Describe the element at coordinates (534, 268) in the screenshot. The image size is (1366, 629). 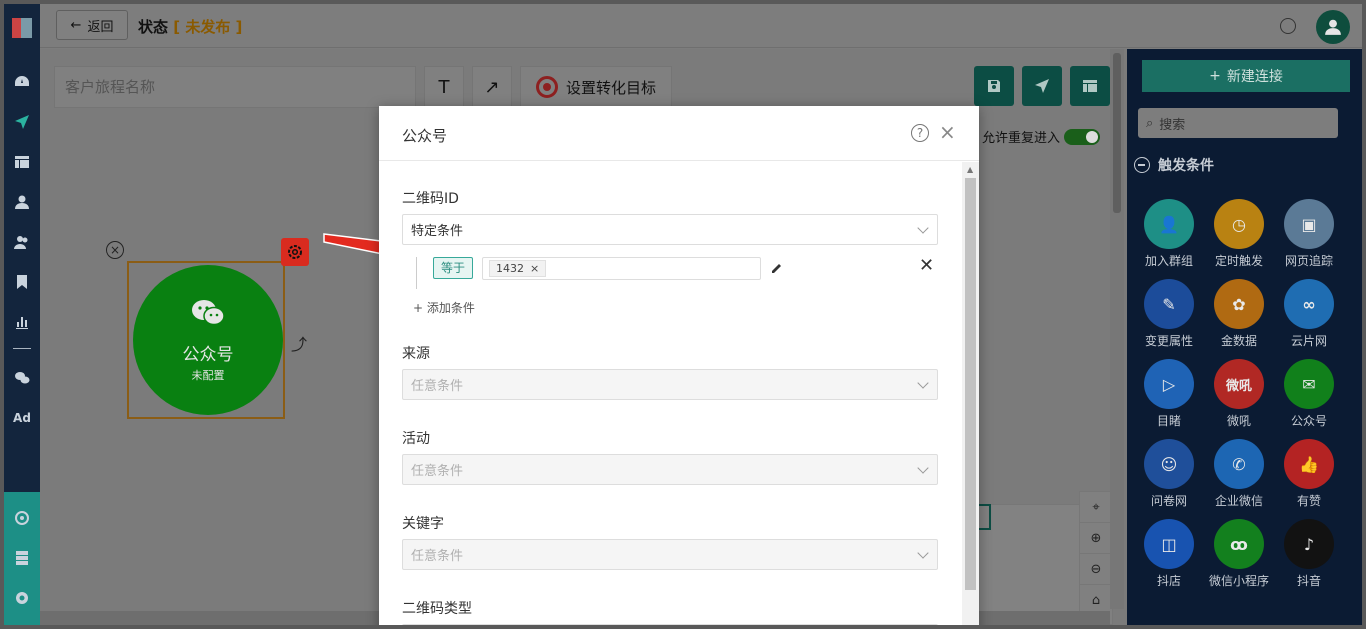
I see `remove-tag-icon: ×` at that location.